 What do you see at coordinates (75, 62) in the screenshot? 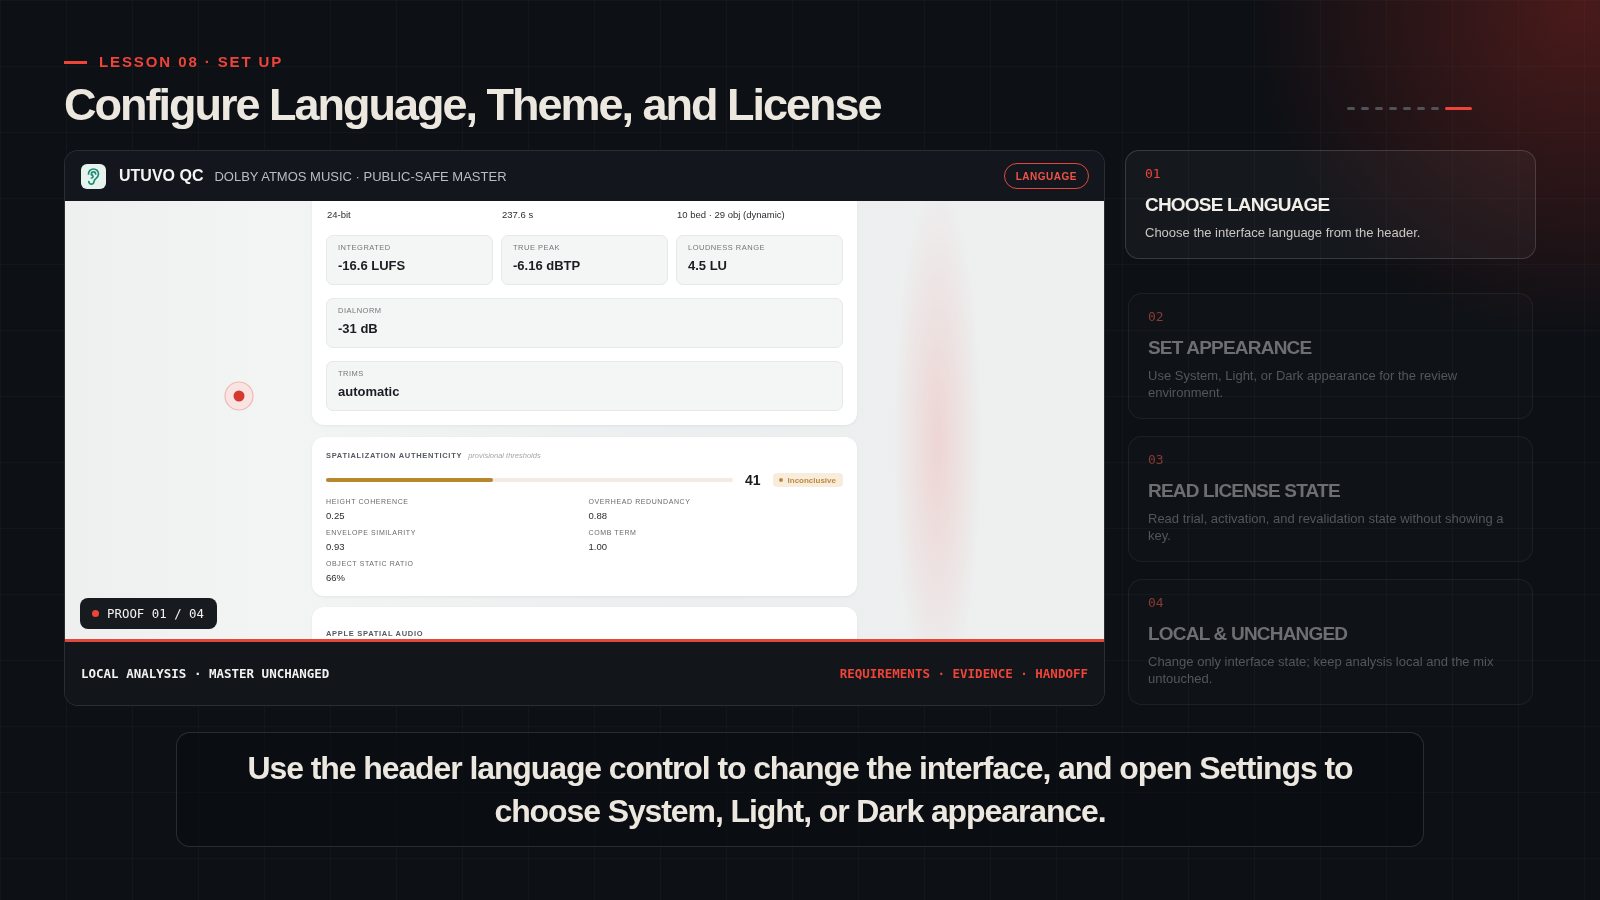
I see `accent-line` at bounding box center [75, 62].